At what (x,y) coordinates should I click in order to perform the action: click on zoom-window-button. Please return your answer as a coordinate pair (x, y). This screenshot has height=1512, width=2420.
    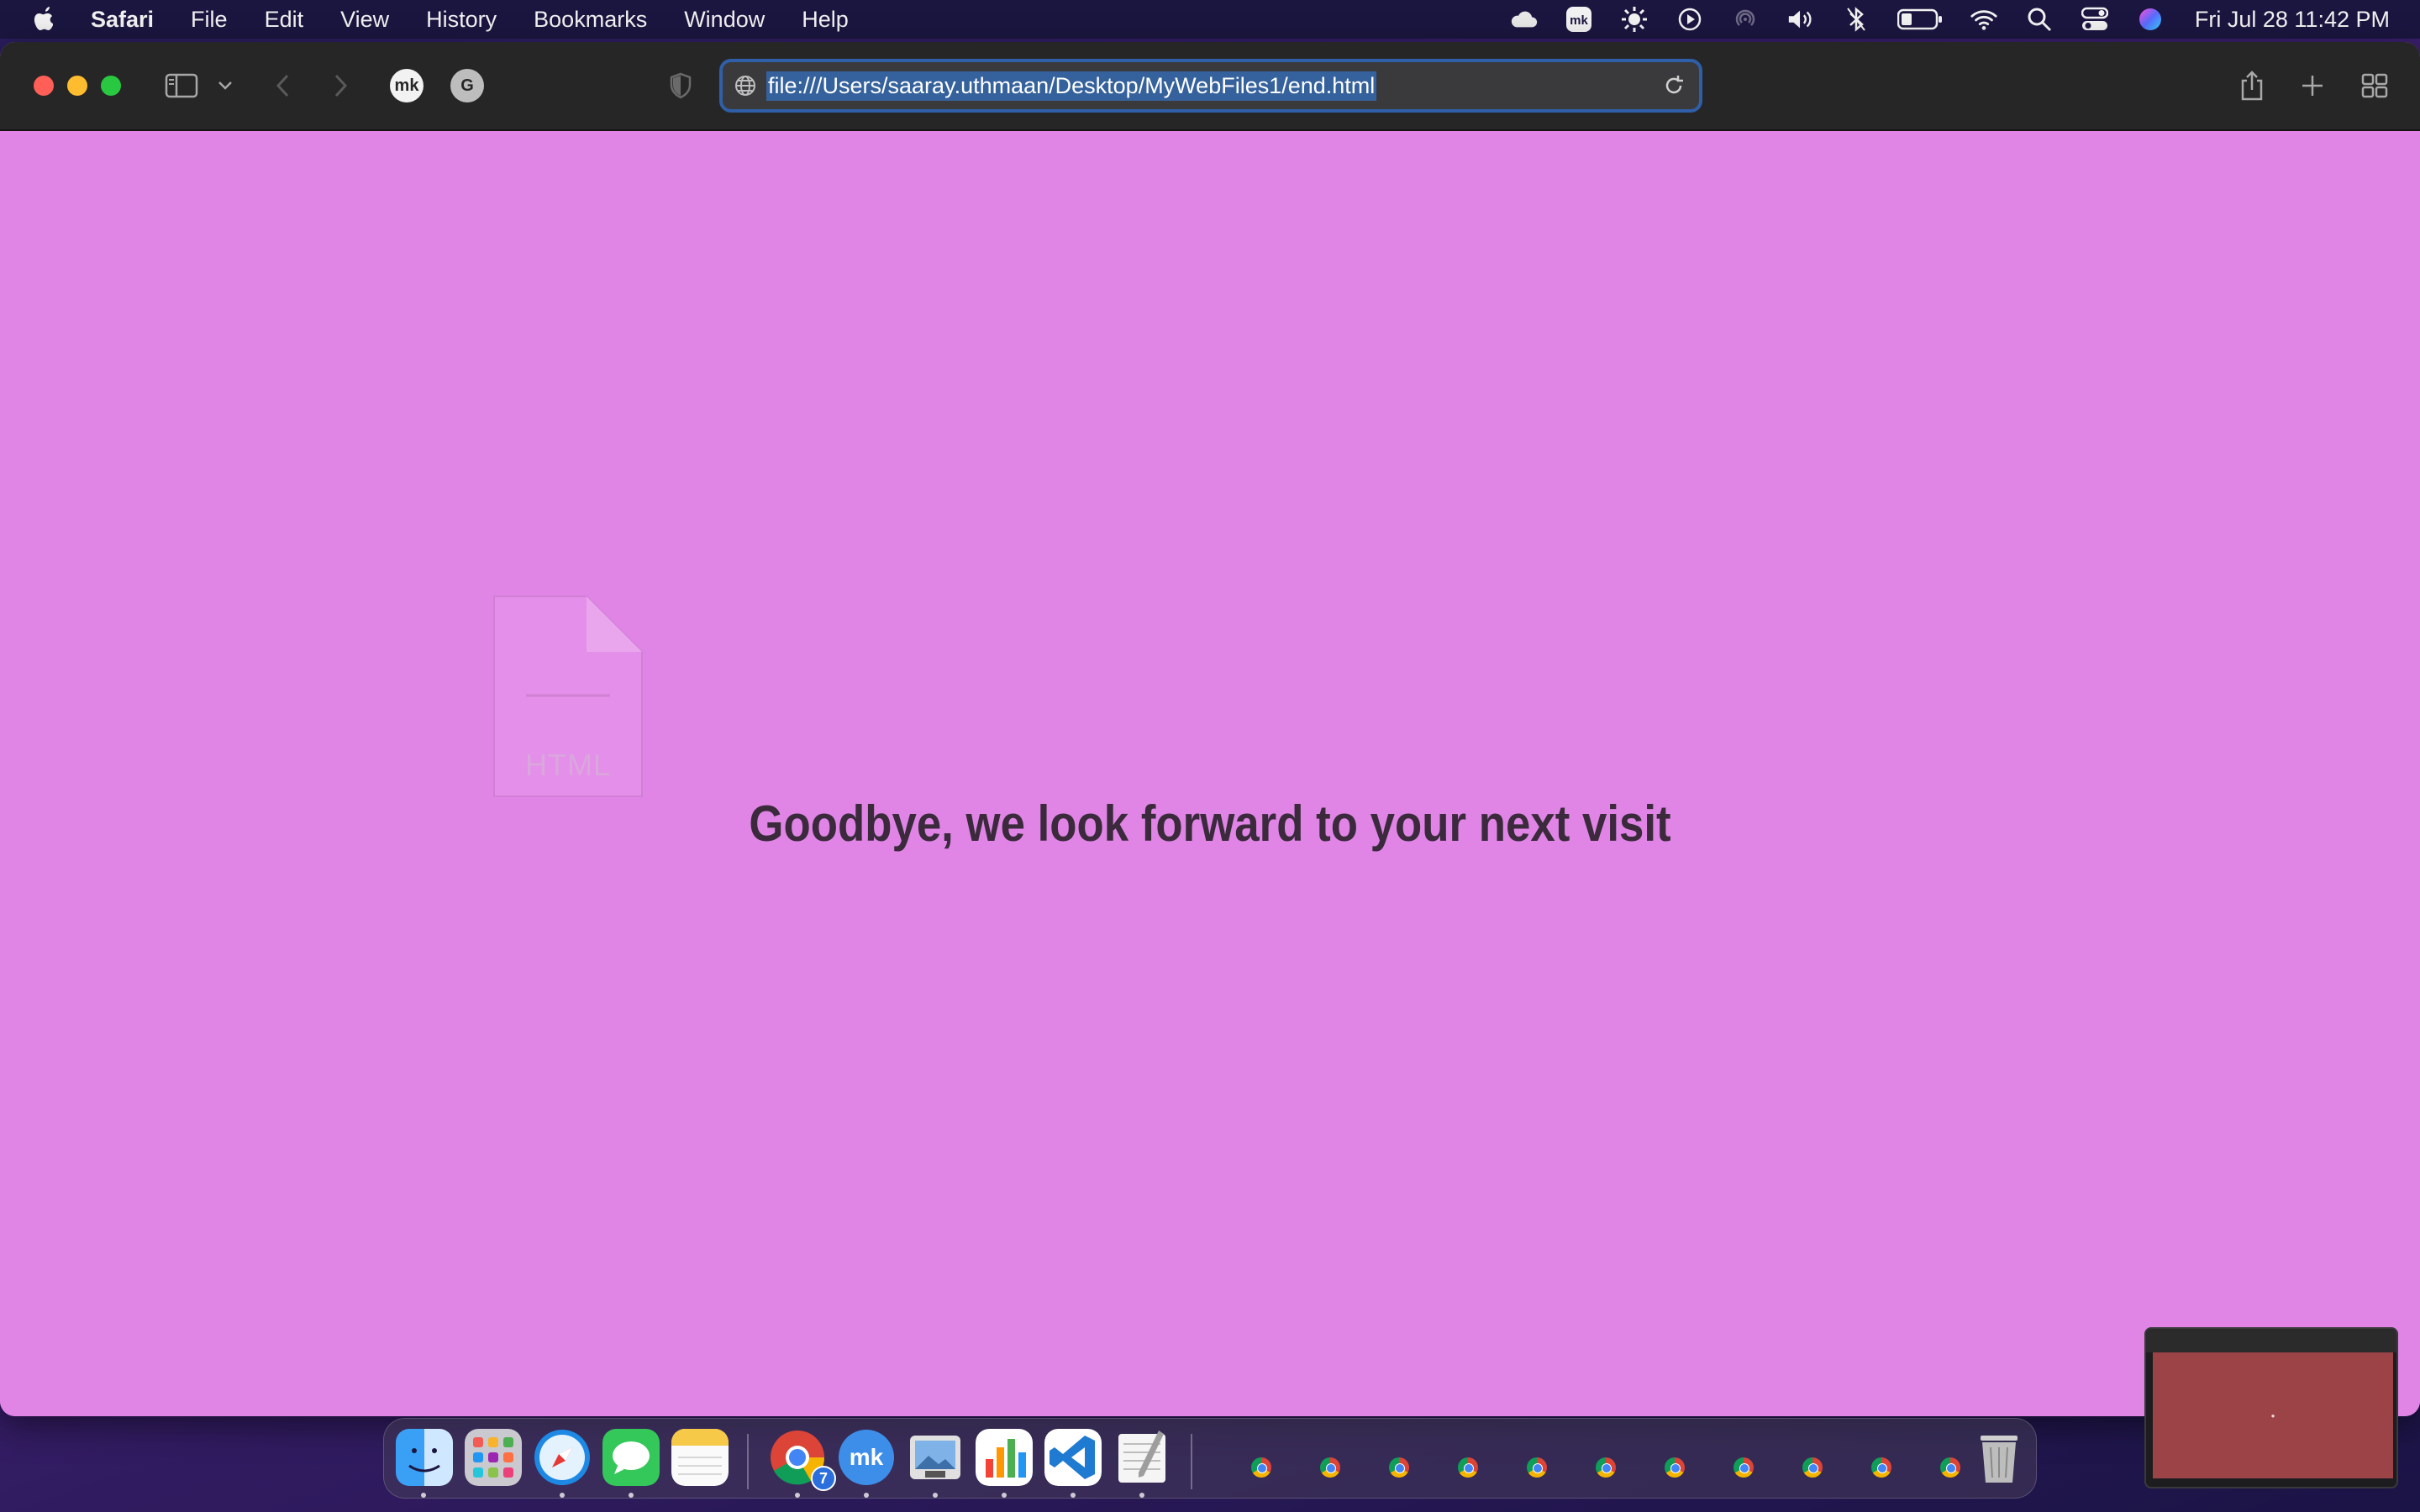
    Looking at the image, I should click on (111, 86).